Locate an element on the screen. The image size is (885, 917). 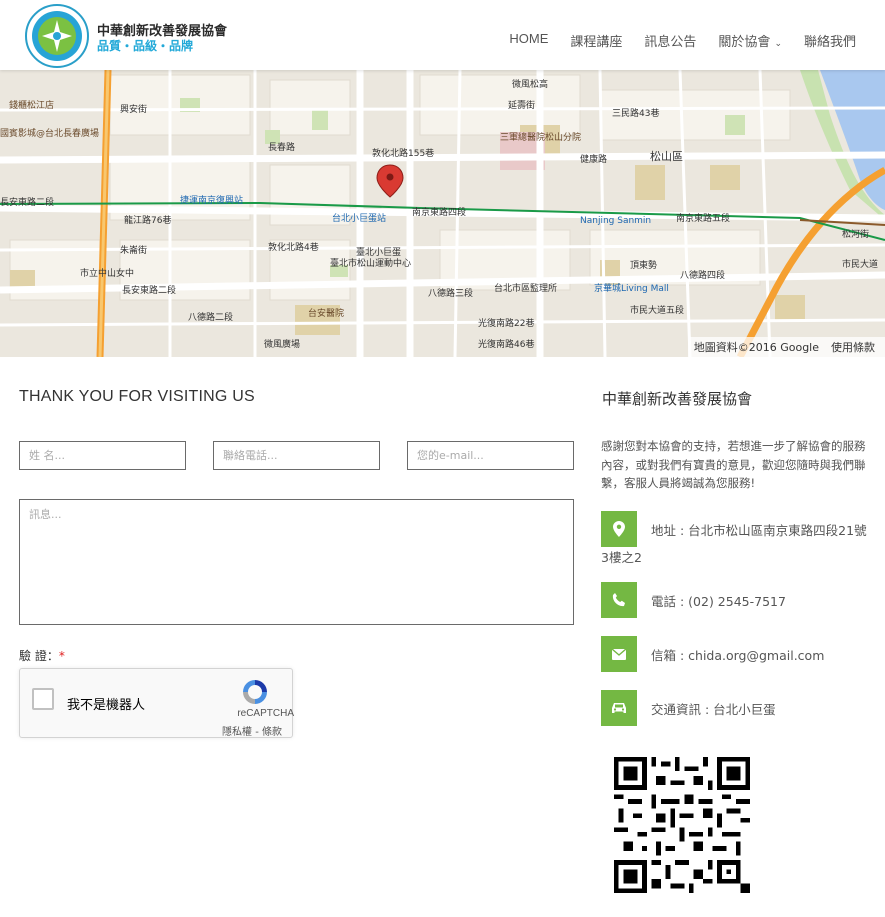
email-text: 信箱 : chida.org@gmail.com is located at coordinates (737, 654).